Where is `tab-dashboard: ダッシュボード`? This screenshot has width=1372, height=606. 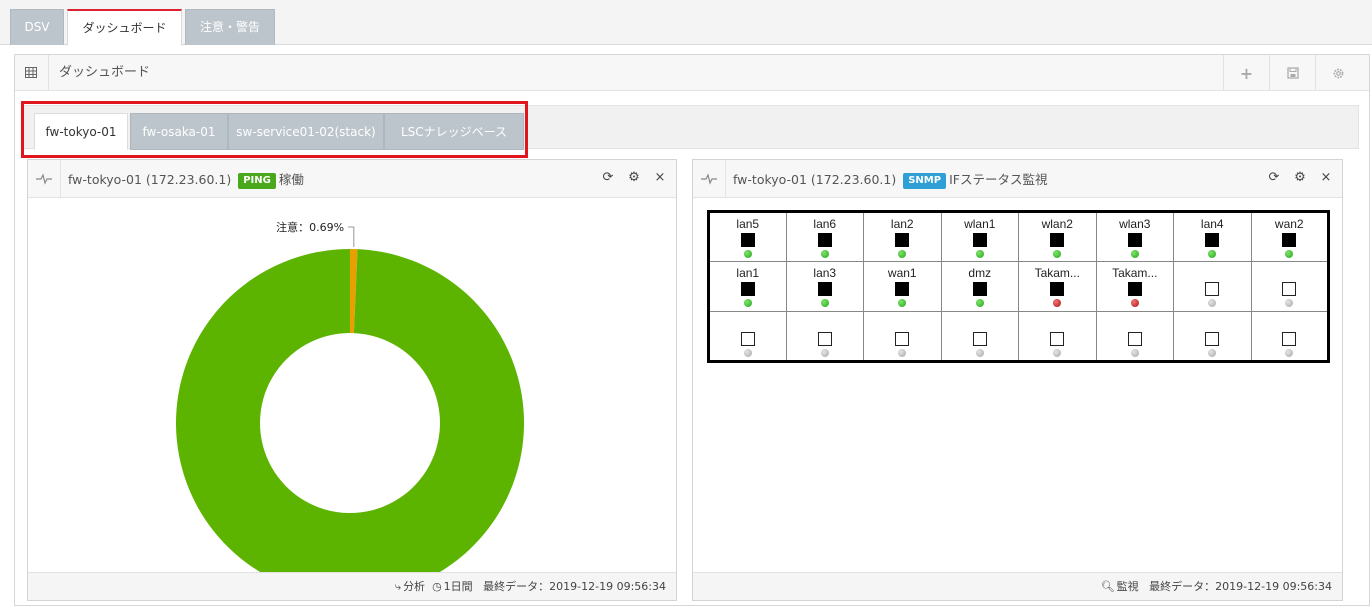 tab-dashboard: ダッシュボード is located at coordinates (124, 27).